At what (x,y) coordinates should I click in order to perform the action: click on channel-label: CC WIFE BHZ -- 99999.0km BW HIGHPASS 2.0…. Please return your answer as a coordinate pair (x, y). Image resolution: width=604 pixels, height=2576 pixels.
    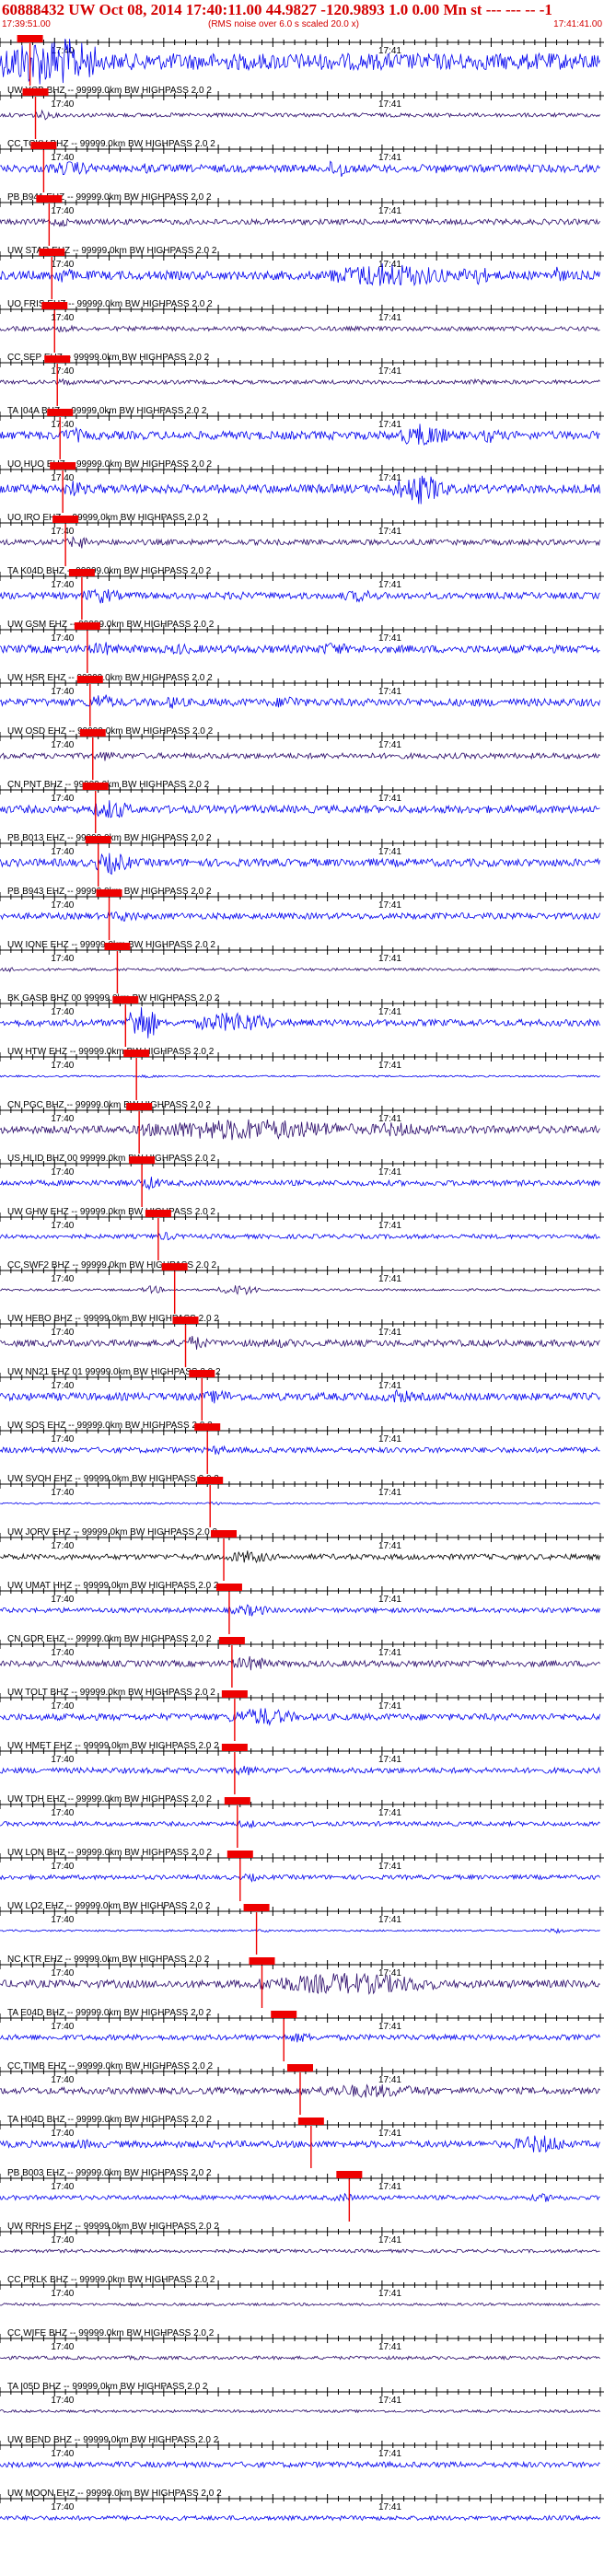
    Looking at the image, I should click on (111, 2333).